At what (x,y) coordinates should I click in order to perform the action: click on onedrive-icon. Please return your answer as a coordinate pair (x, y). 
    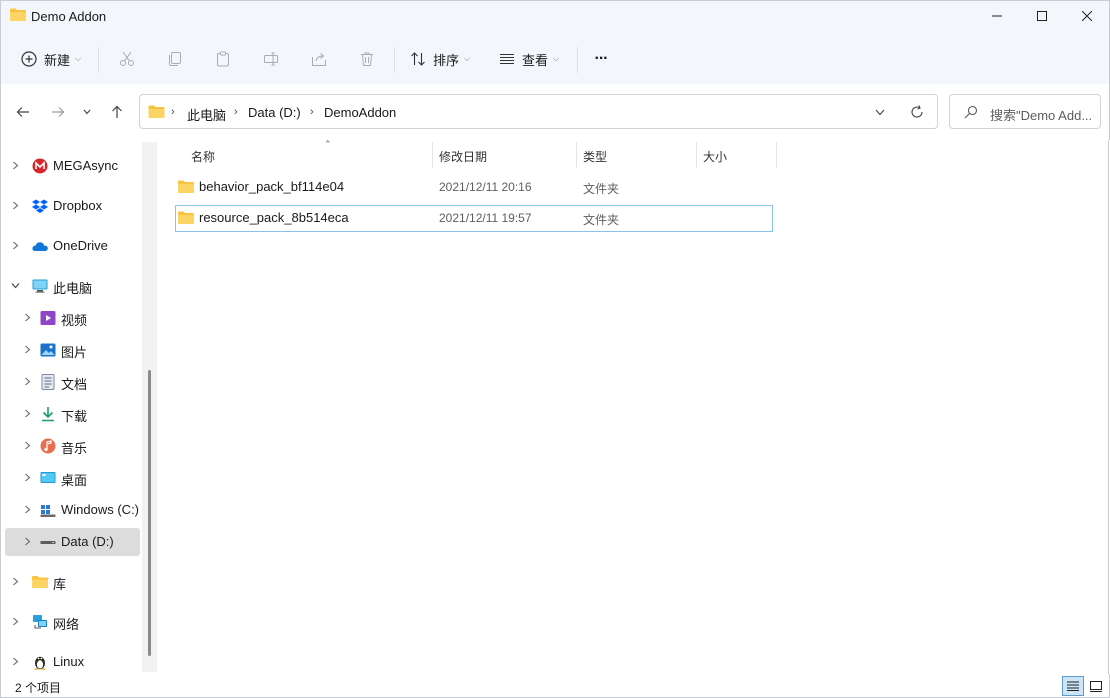
    Looking at the image, I should click on (40, 246).